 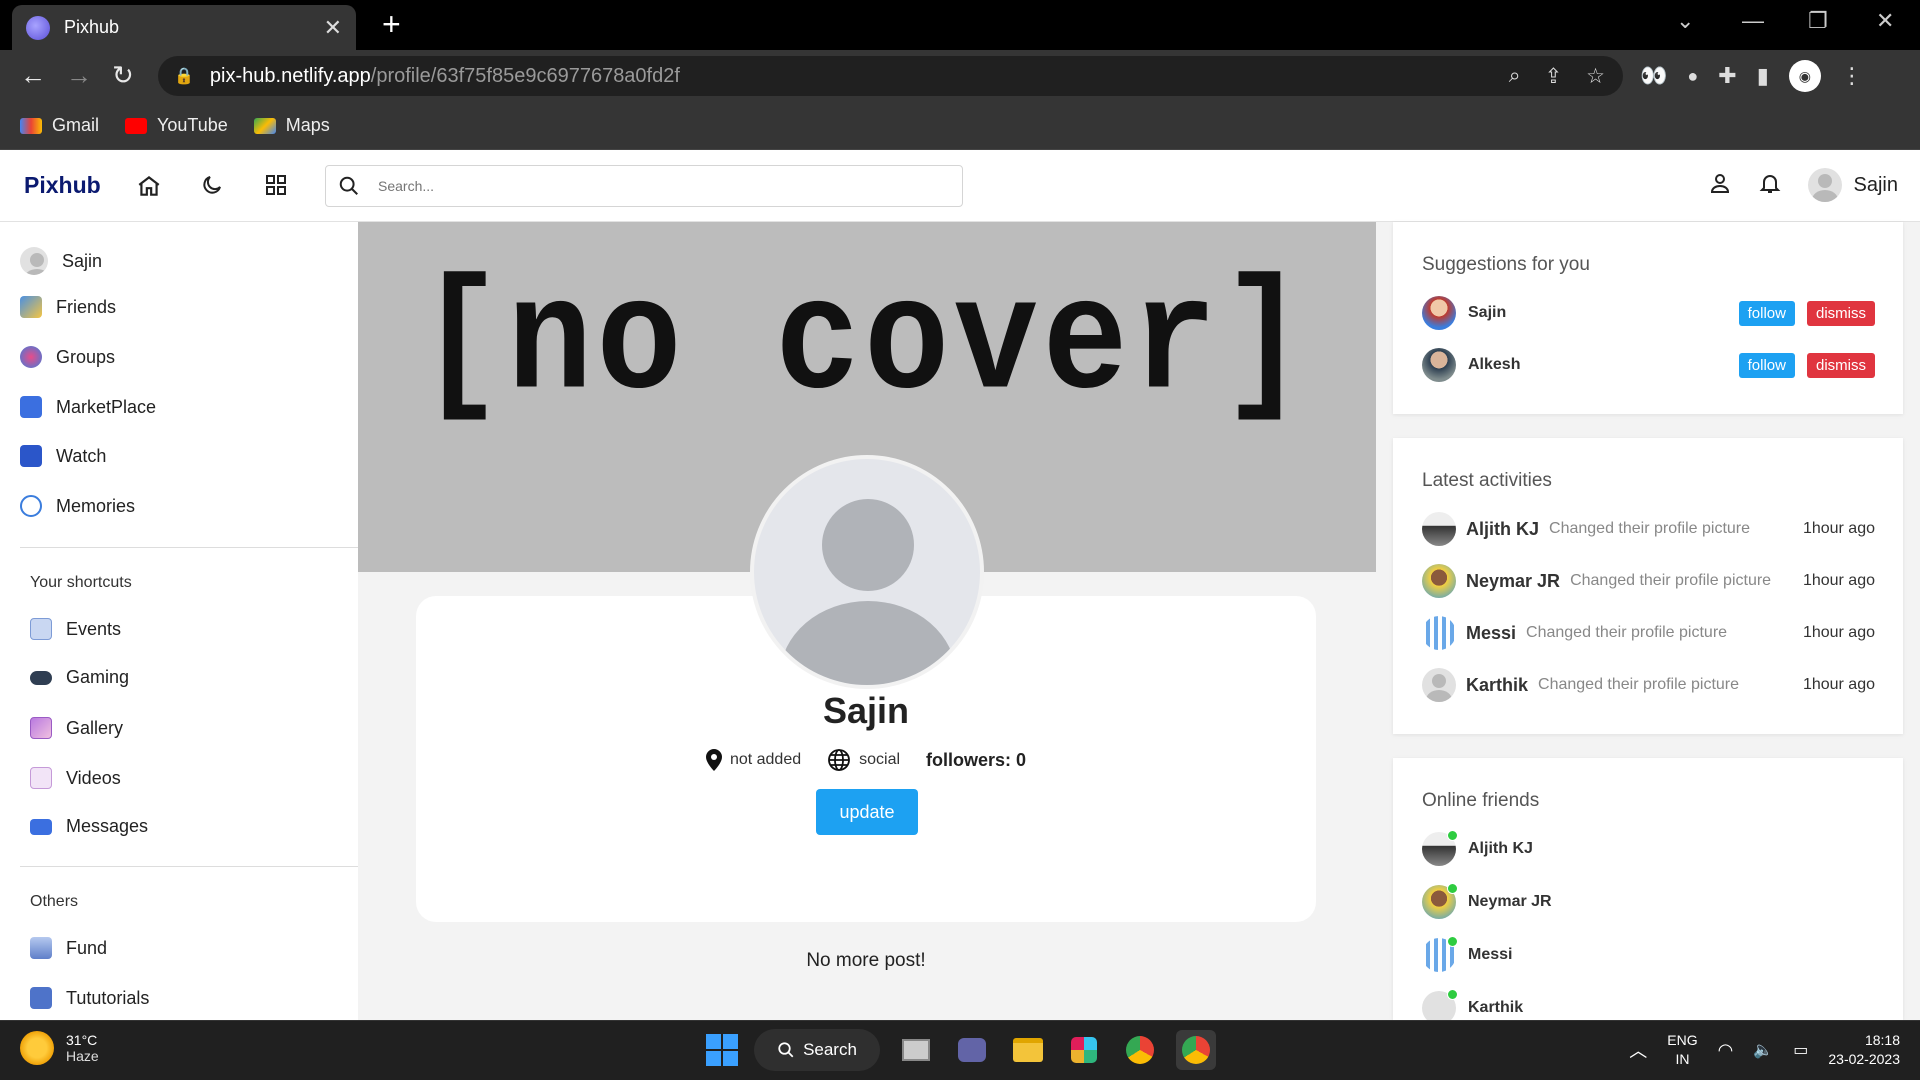 I want to click on sidebar-item-fund: Fund, so click(x=68, y=948).